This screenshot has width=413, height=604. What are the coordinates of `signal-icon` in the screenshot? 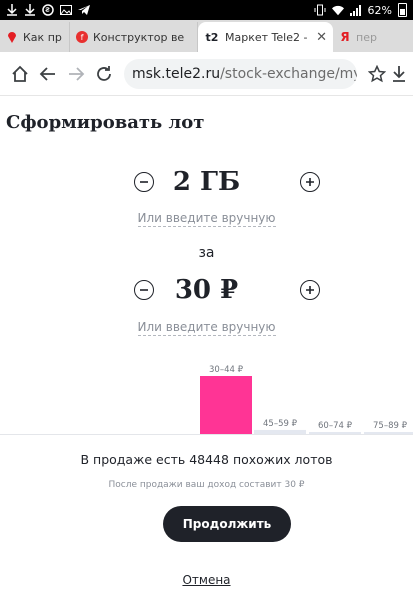 It's located at (355, 10).